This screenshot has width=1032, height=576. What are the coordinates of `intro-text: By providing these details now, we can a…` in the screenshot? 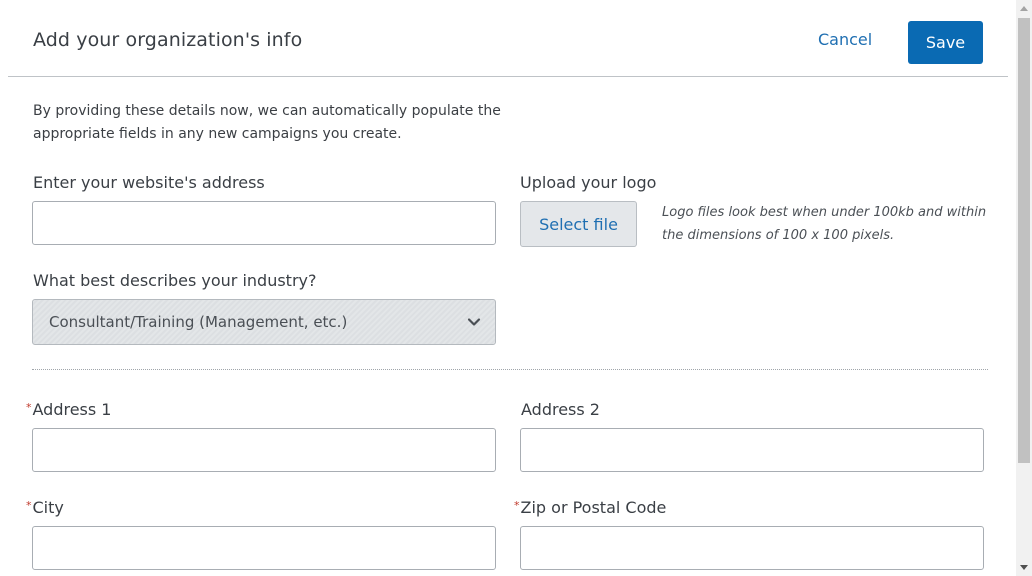 It's located at (267, 122).